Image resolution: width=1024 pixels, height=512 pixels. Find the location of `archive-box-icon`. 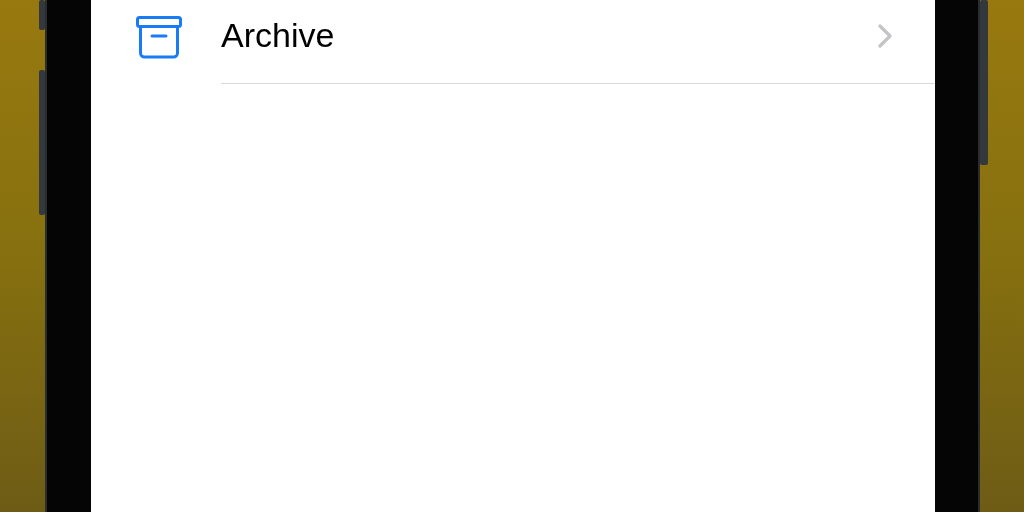

archive-box-icon is located at coordinates (159, 37).